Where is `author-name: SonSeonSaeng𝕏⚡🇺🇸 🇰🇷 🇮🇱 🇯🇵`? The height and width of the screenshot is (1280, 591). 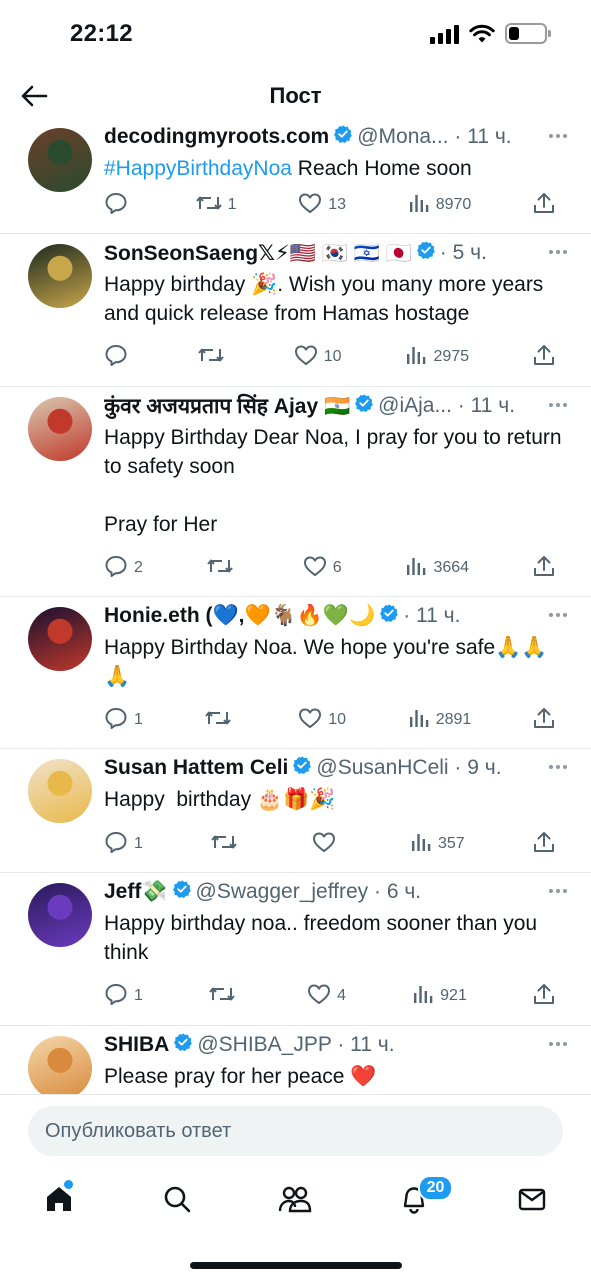 author-name: SonSeonSaeng𝕏⚡🇺🇸 🇰🇷 🇮🇱 🇯🇵 is located at coordinates (258, 253).